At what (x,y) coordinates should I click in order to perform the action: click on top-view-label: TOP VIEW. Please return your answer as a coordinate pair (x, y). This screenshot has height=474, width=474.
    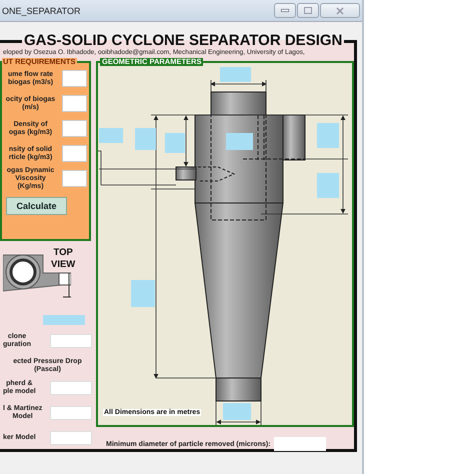
    Looking at the image, I should click on (63, 259).